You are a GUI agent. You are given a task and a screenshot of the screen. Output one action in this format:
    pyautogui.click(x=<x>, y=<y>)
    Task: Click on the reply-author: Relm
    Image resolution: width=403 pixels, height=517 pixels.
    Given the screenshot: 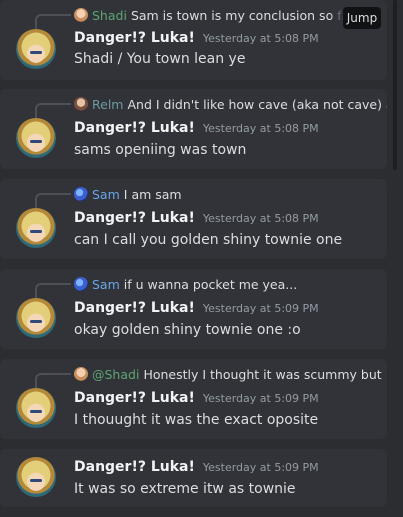 What is the action you would take?
    pyautogui.click(x=107, y=104)
    